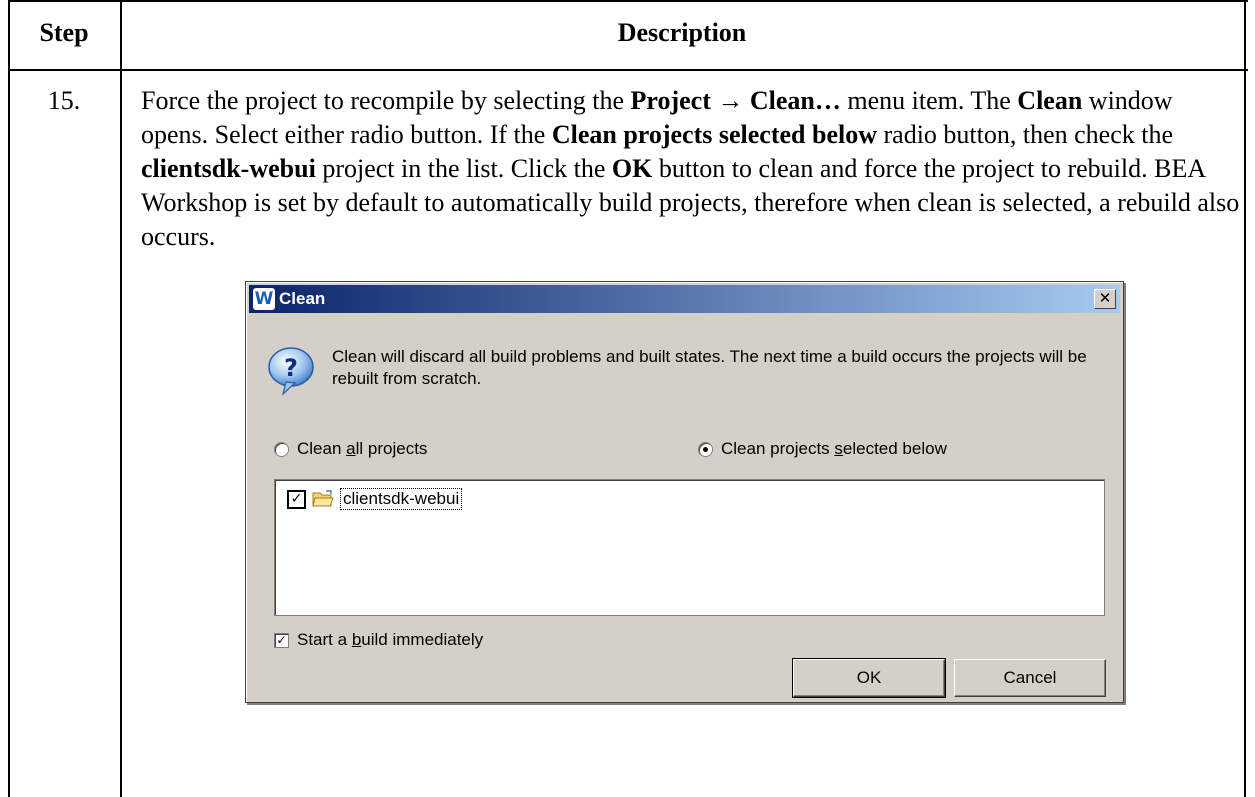  What do you see at coordinates (9, 398) in the screenshot?
I see `table-left-border` at bounding box center [9, 398].